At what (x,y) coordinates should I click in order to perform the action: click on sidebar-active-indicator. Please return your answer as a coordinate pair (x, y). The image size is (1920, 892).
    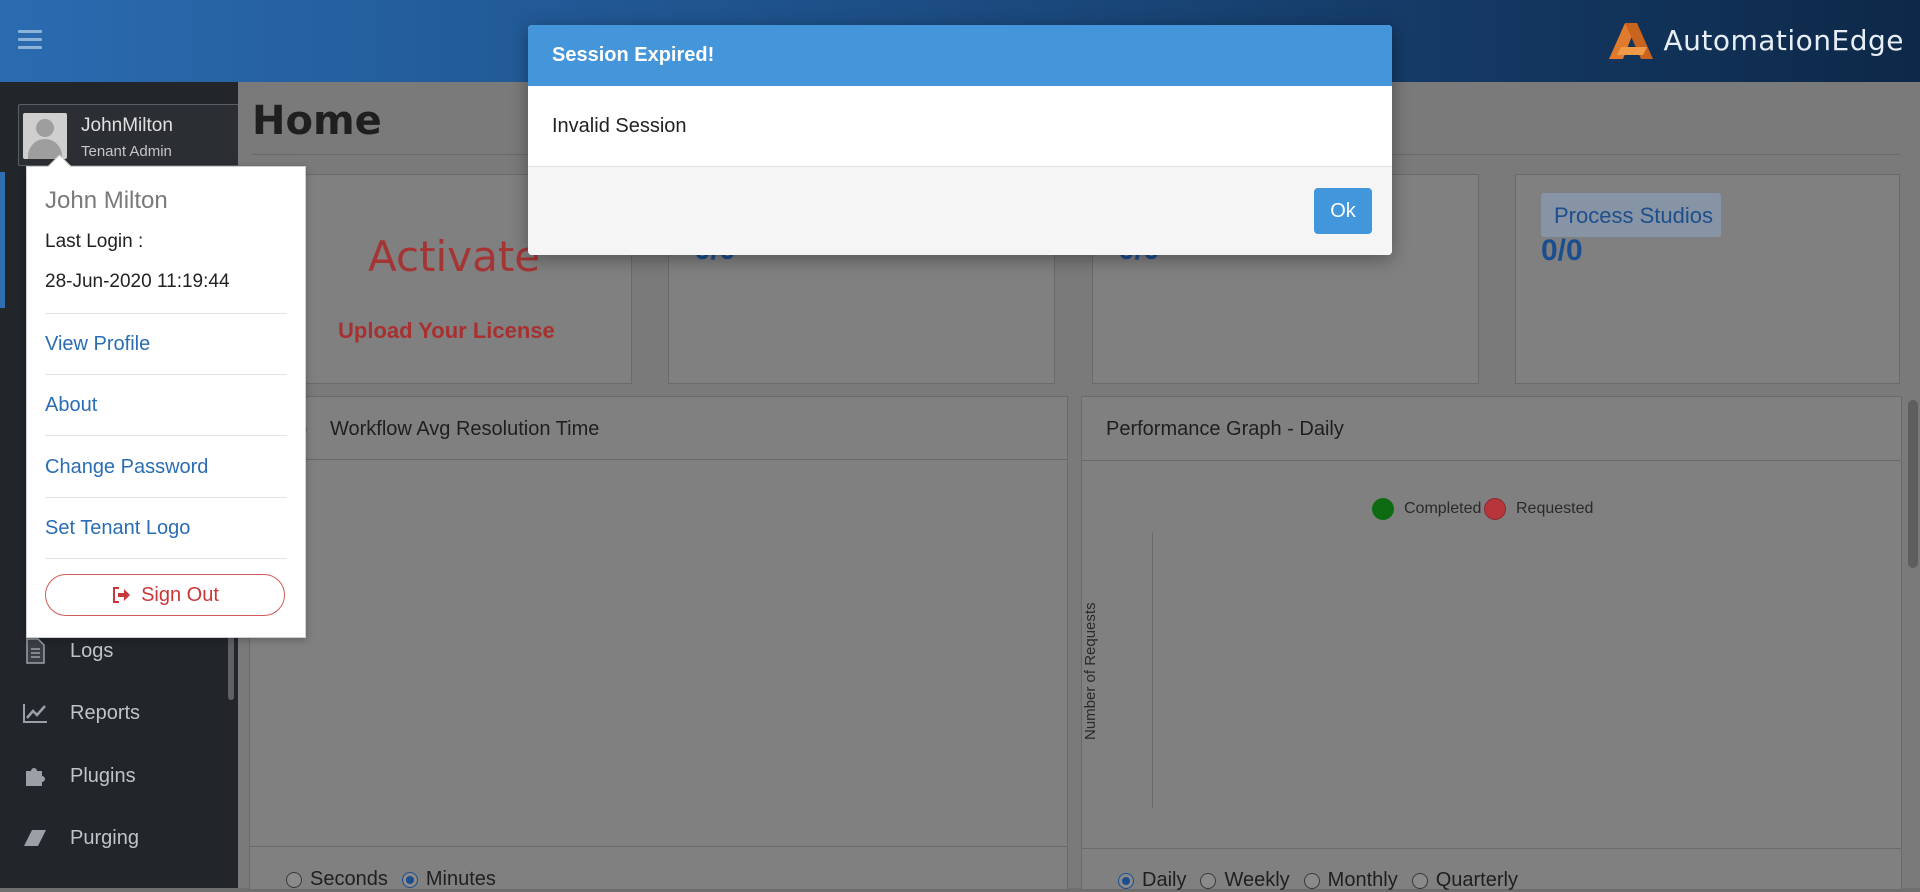
    Looking at the image, I should click on (2, 240).